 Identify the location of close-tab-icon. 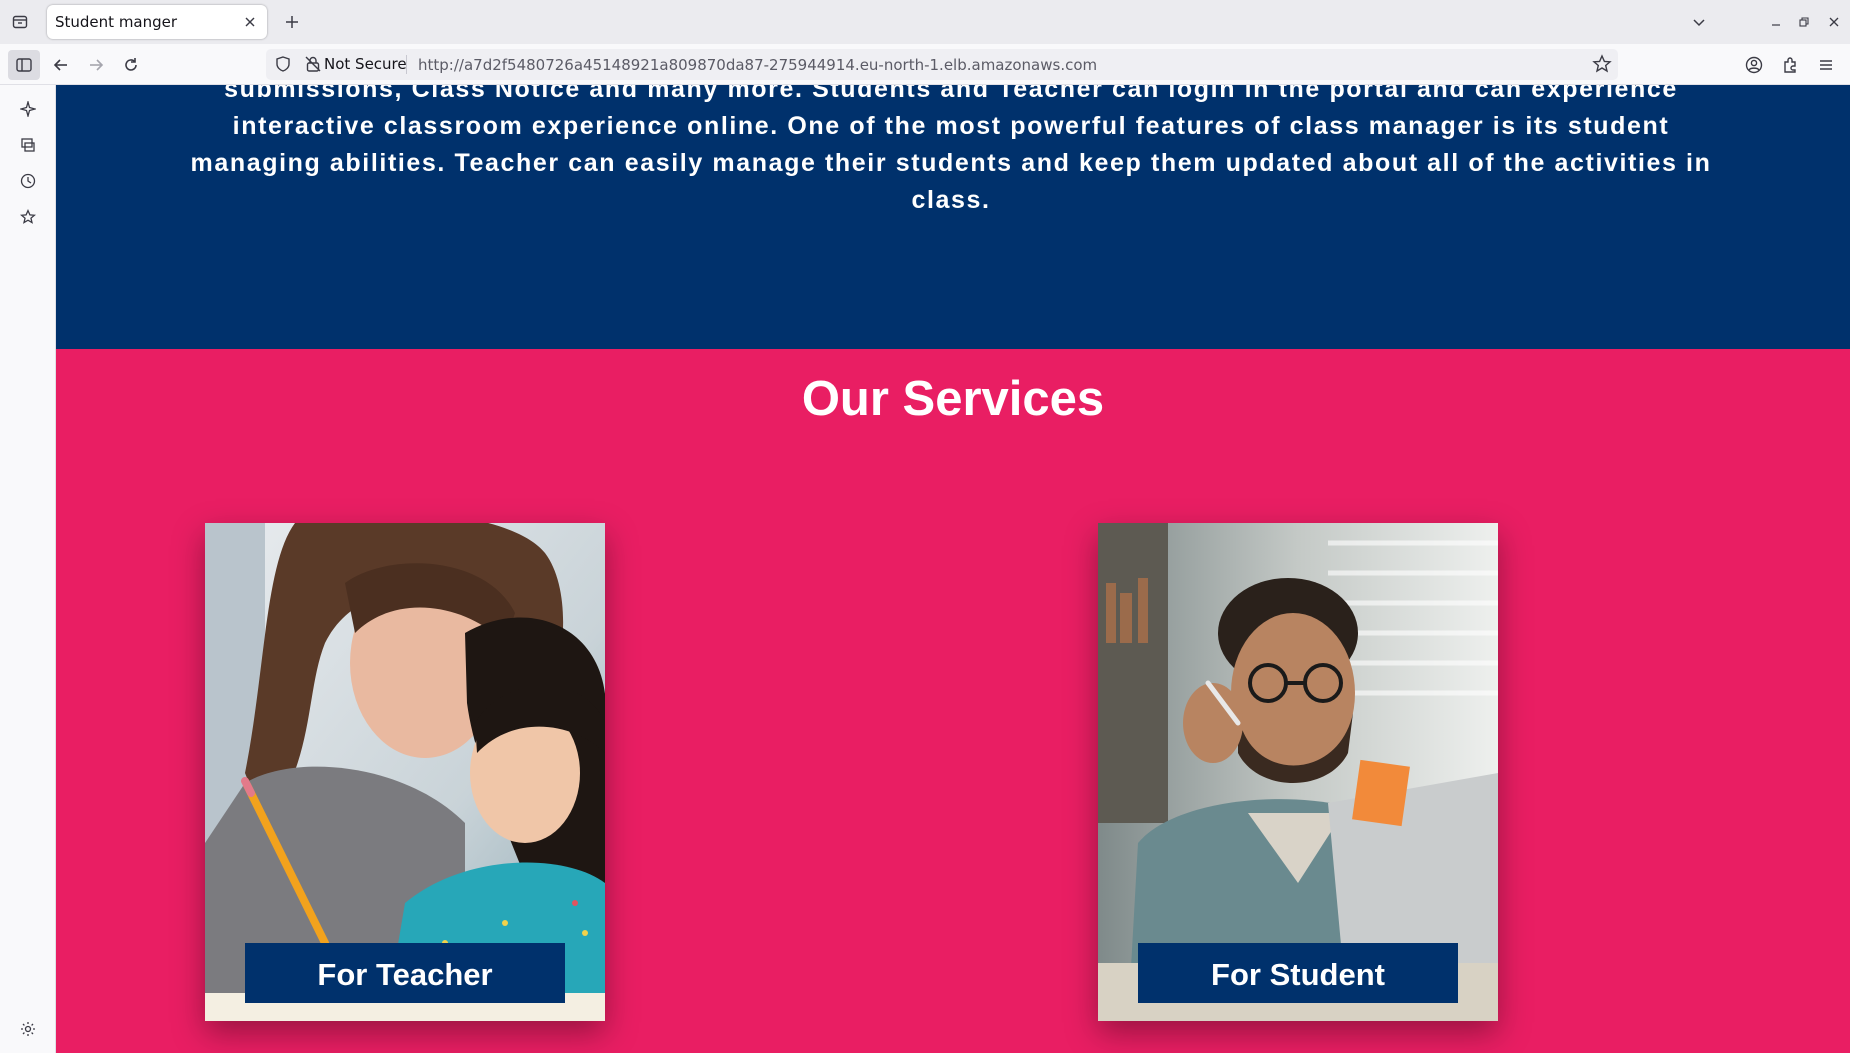
(250, 22).